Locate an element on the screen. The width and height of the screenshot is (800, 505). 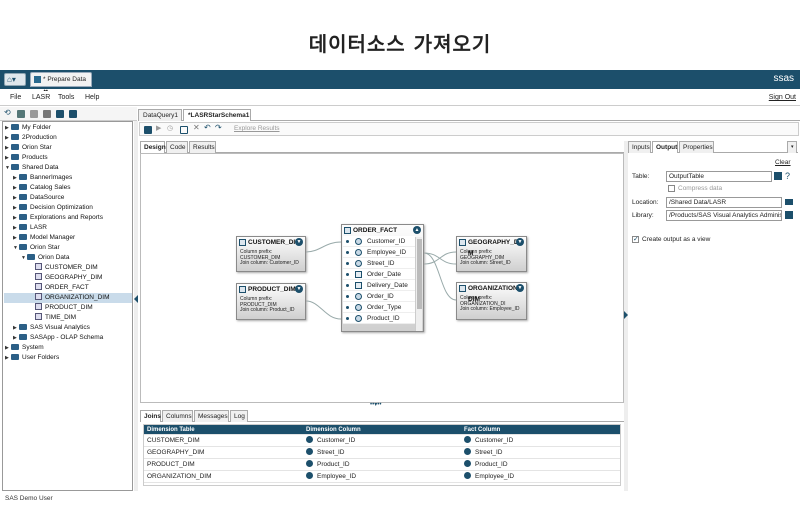
select-icon is located at coordinates (184, 130).